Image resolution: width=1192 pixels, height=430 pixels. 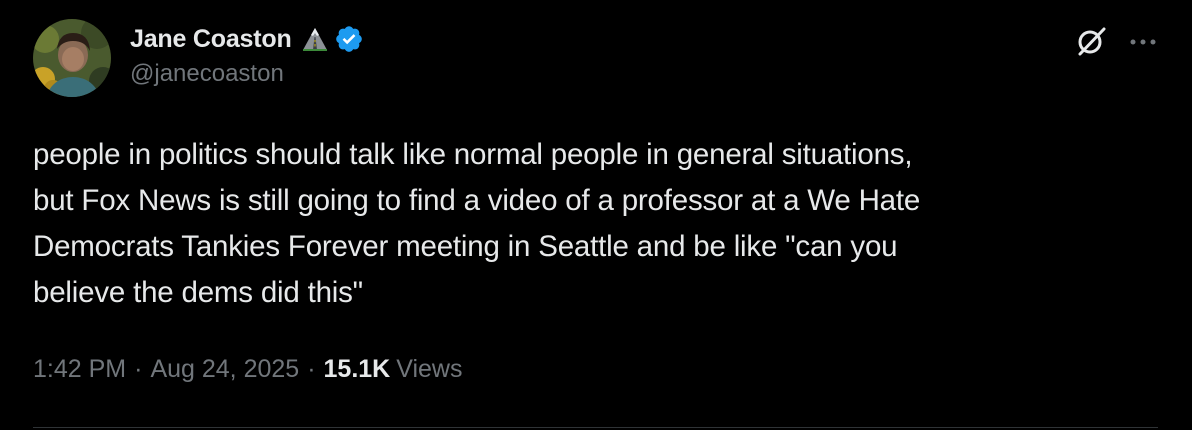 I want to click on name-row: Jane Coaston, so click(x=247, y=39).